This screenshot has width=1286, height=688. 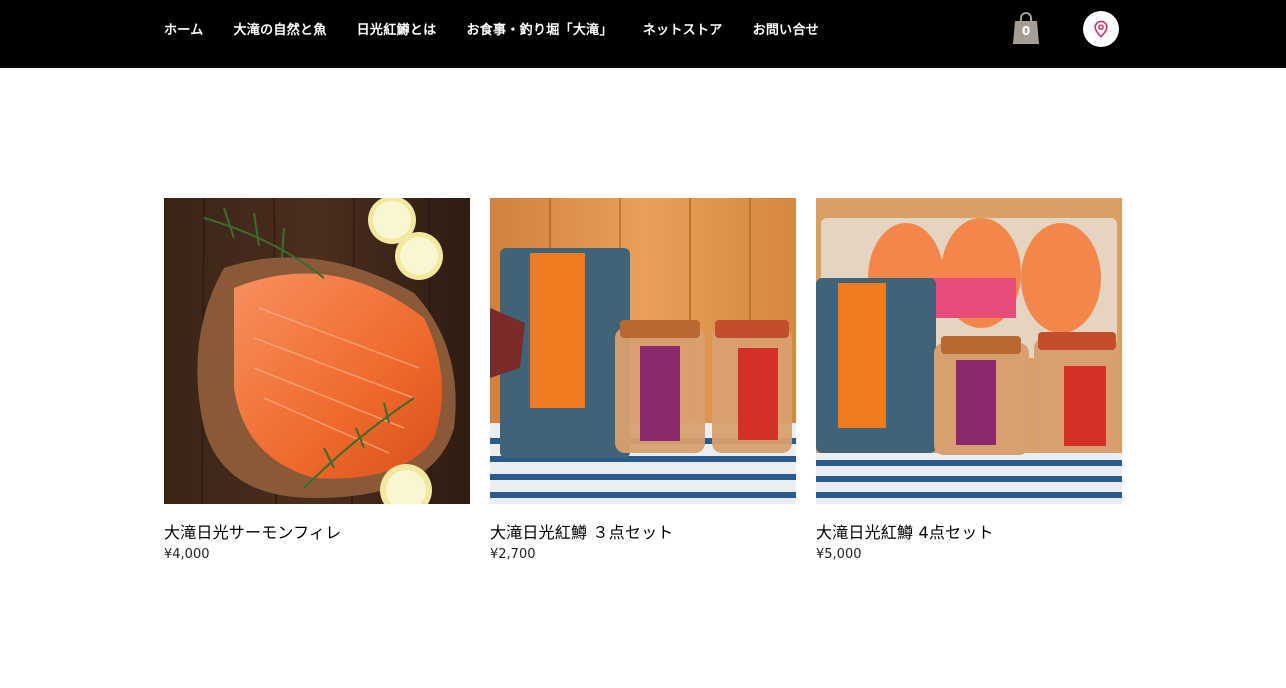 What do you see at coordinates (683, 28) in the screenshot?
I see `nav-item-net-store: ネットストア` at bounding box center [683, 28].